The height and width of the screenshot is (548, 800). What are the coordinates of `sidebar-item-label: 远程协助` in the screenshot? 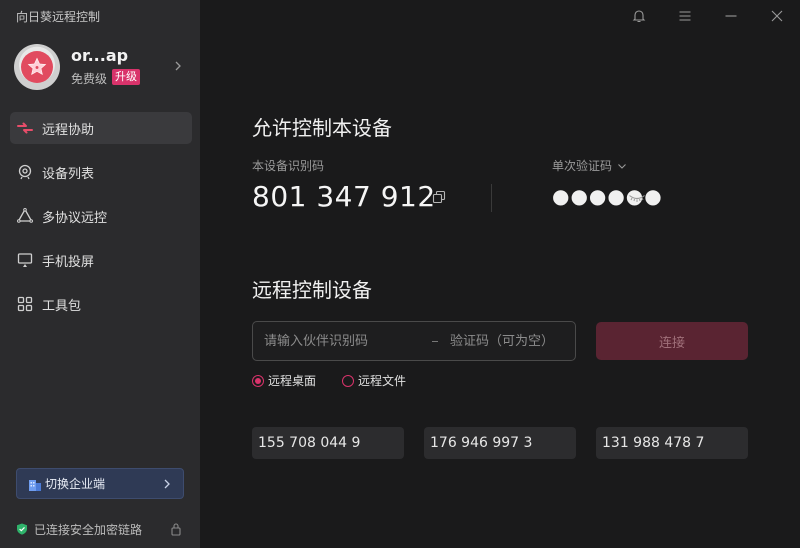 It's located at (68, 130).